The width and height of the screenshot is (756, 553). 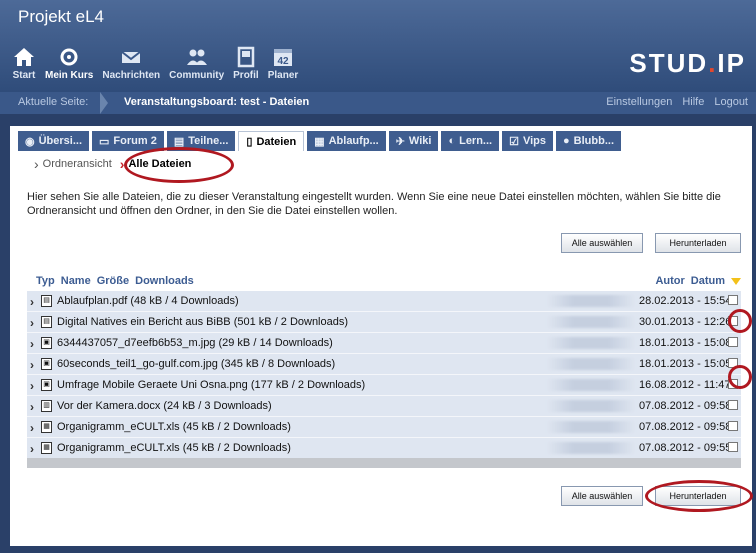 I want to click on col-name: Name, so click(x=76, y=281).